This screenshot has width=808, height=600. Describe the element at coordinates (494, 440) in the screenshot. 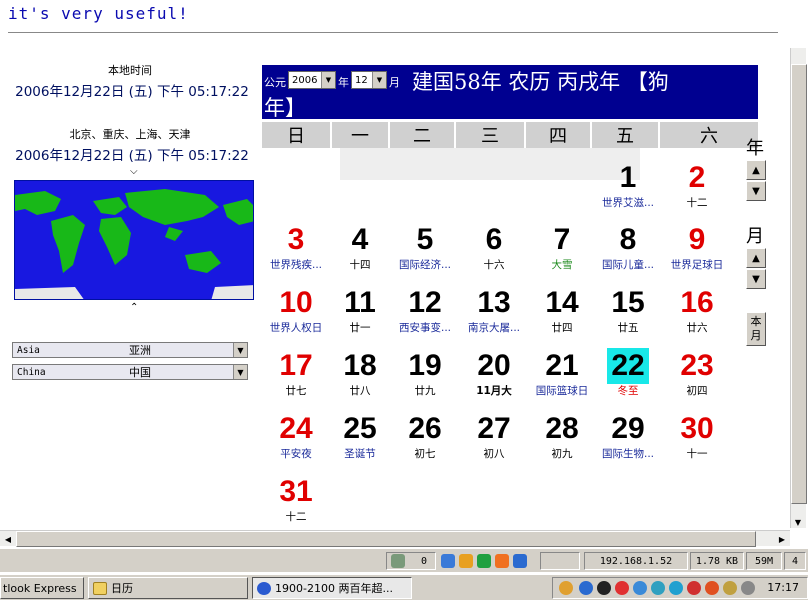

I see `calendar-day-27: 27 初八` at that location.